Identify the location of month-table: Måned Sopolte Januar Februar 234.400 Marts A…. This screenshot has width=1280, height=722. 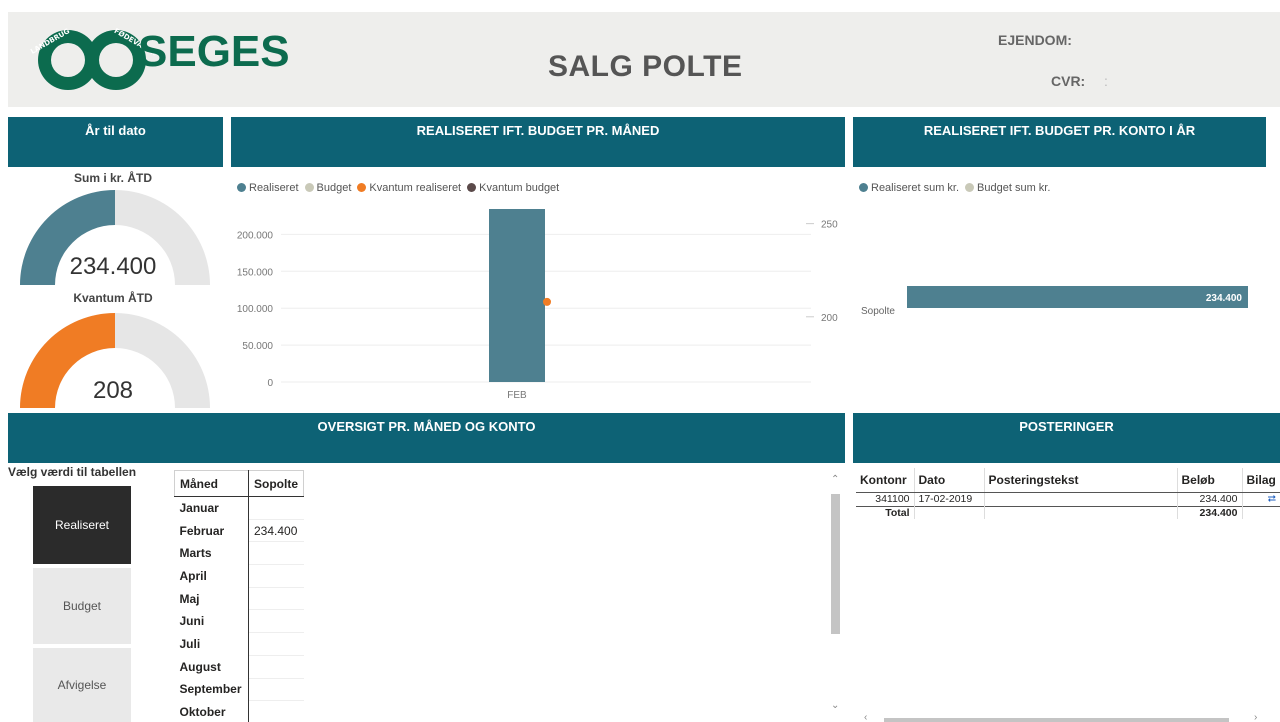
(239, 596).